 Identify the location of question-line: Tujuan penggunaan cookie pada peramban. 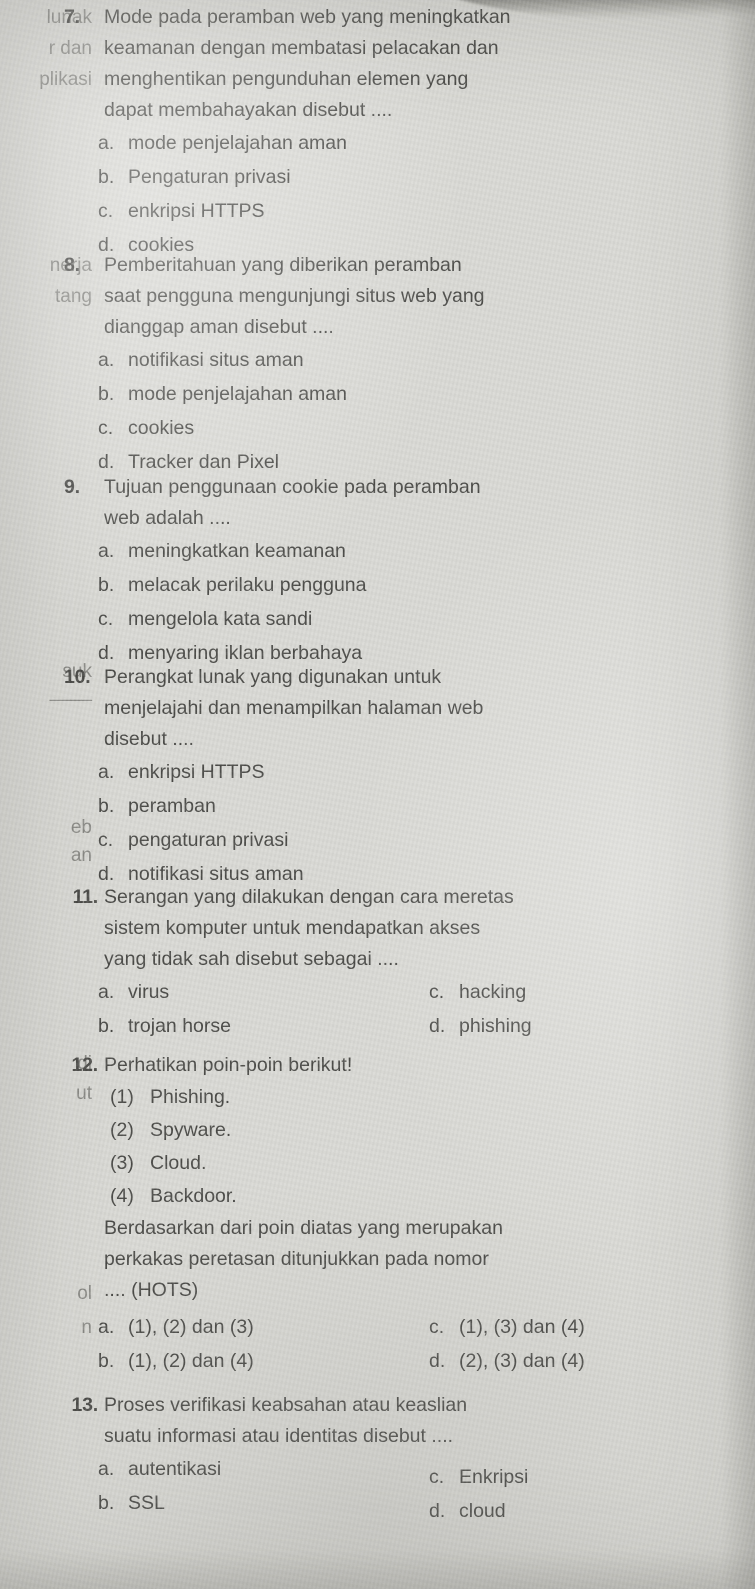
(292, 487).